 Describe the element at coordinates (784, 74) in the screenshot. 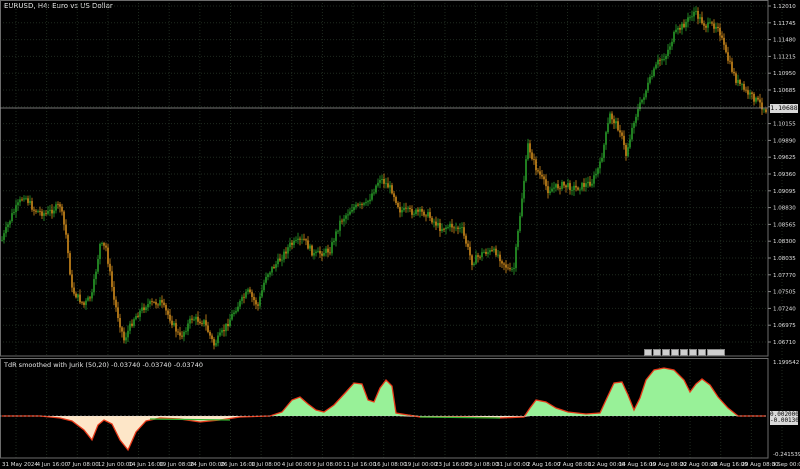

I see `price-axis-label: 1.10950` at that location.